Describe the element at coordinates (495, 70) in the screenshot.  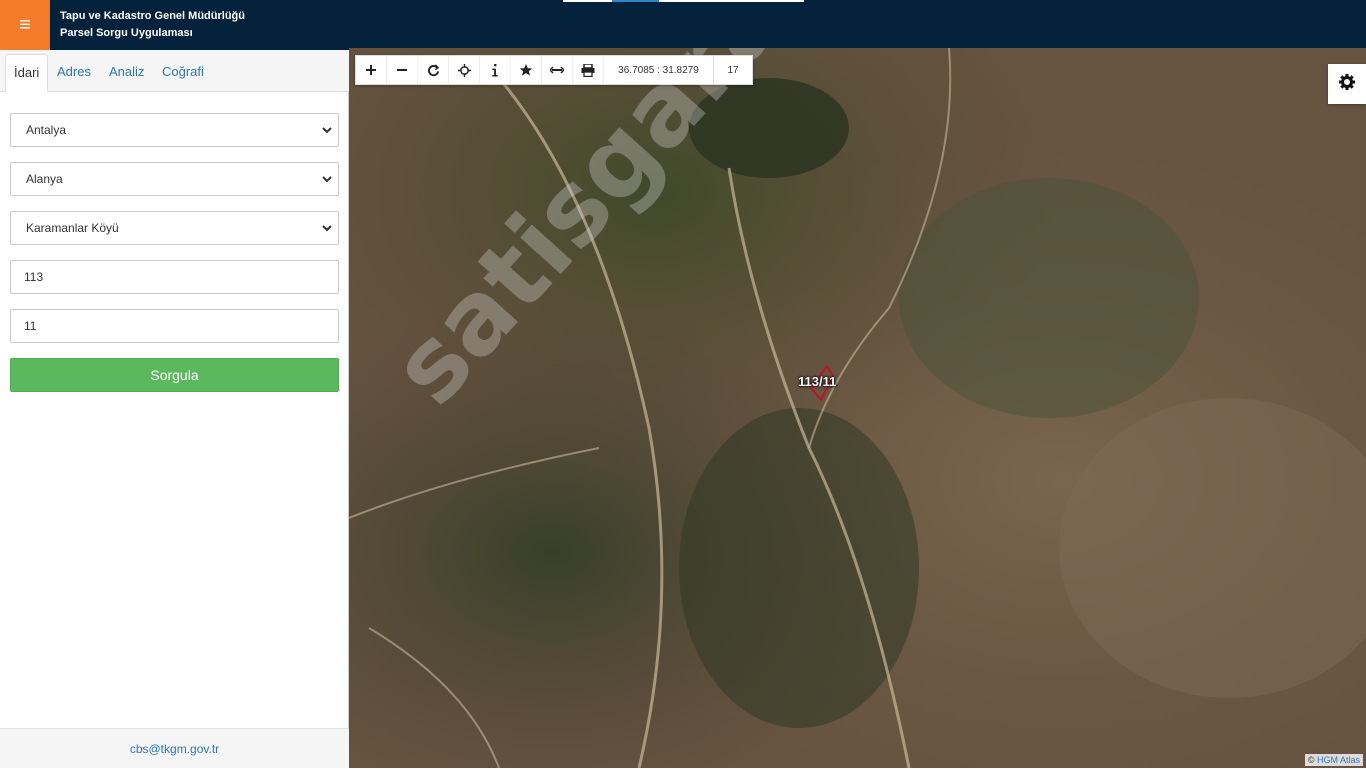
I see `info-icon` at that location.